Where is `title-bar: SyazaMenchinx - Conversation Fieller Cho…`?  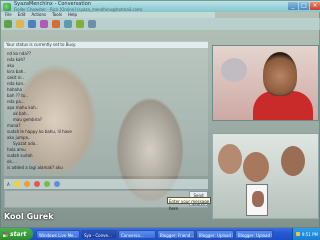 title-bar: SyazaMenchinx - Conversation Fieller Cho… is located at coordinates (160, 6).